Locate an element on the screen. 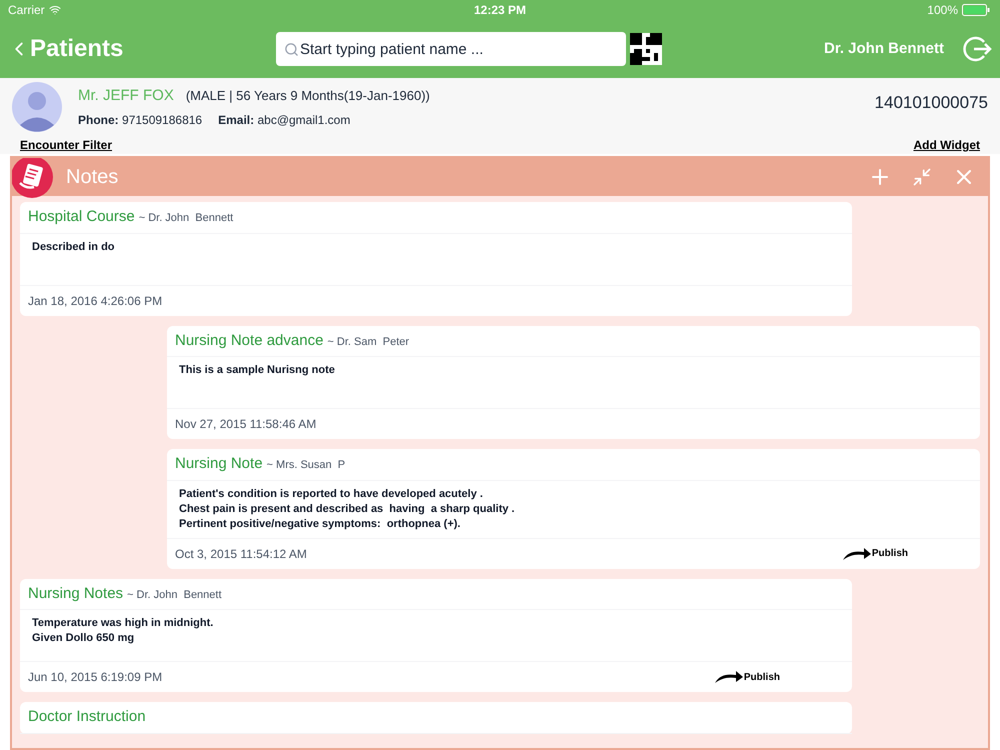 This screenshot has width=1000, height=750. note-author: ~ Dr. Sam Peter is located at coordinates (368, 342).